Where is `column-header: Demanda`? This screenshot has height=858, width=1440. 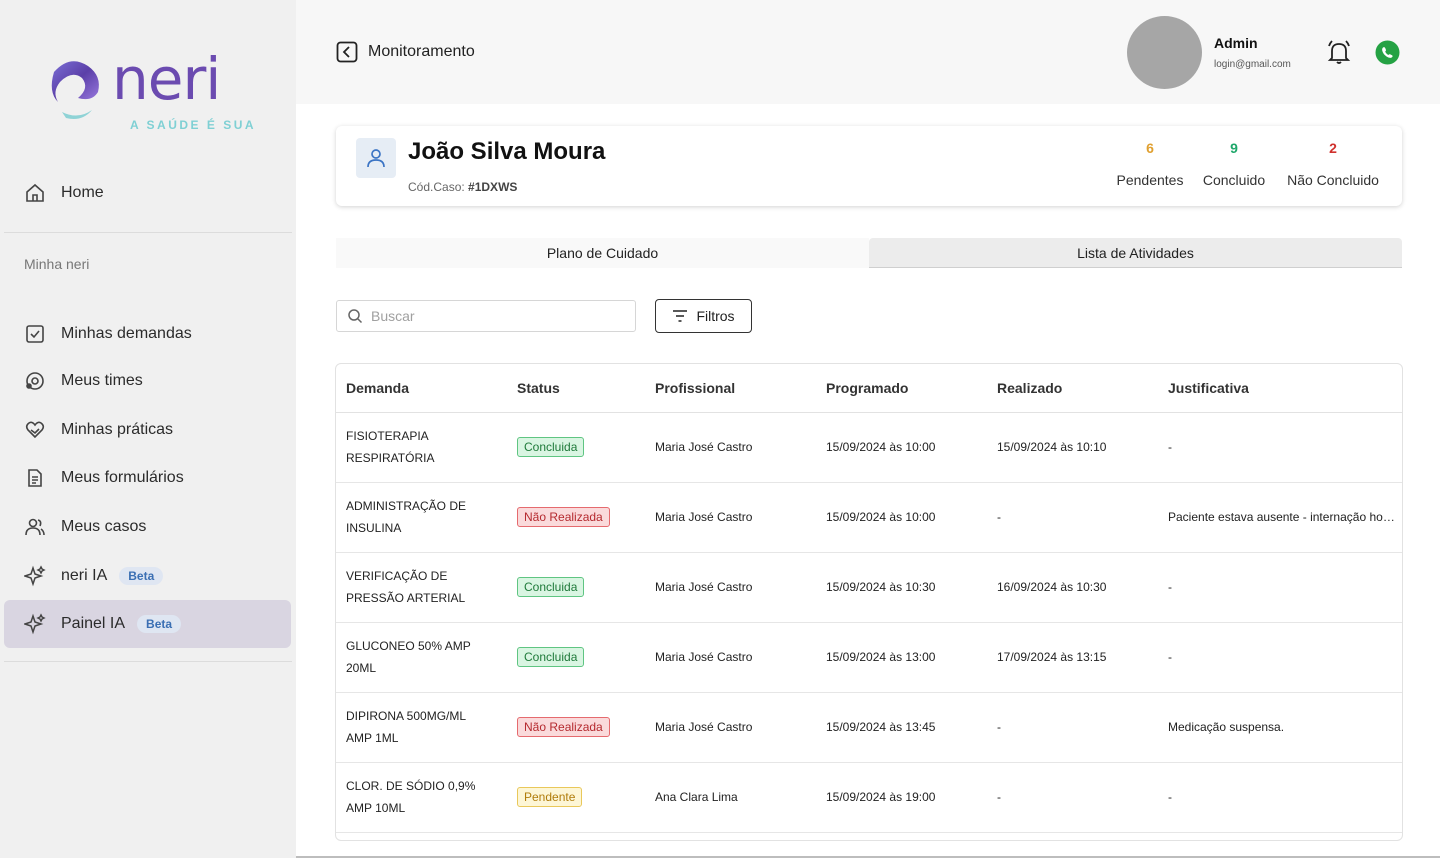 column-header: Demanda is located at coordinates (421, 388).